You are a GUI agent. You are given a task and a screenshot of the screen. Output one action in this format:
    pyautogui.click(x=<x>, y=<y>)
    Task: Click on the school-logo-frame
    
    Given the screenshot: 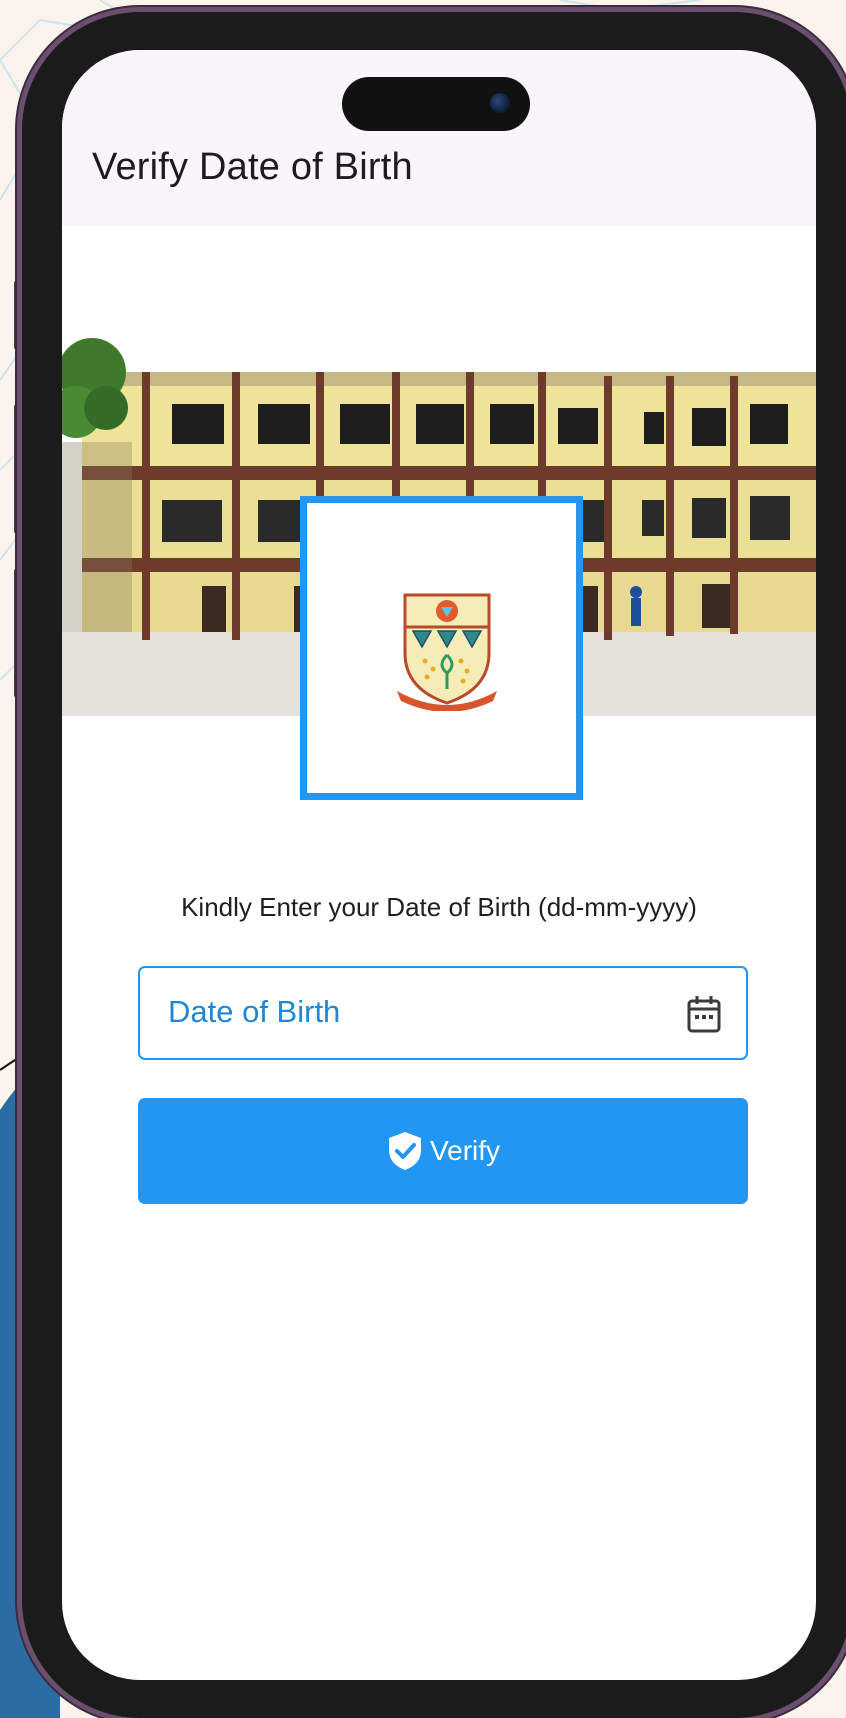 What is the action you would take?
    pyautogui.click(x=441, y=648)
    